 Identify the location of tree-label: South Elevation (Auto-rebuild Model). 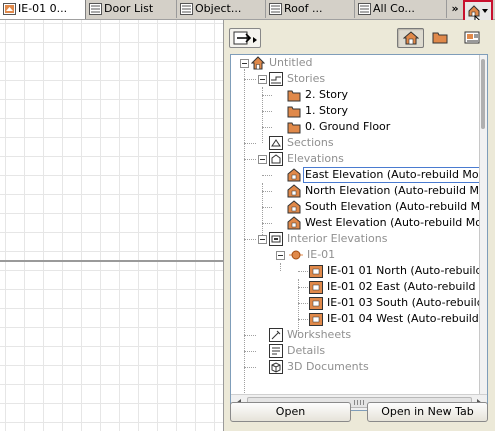
(396, 206).